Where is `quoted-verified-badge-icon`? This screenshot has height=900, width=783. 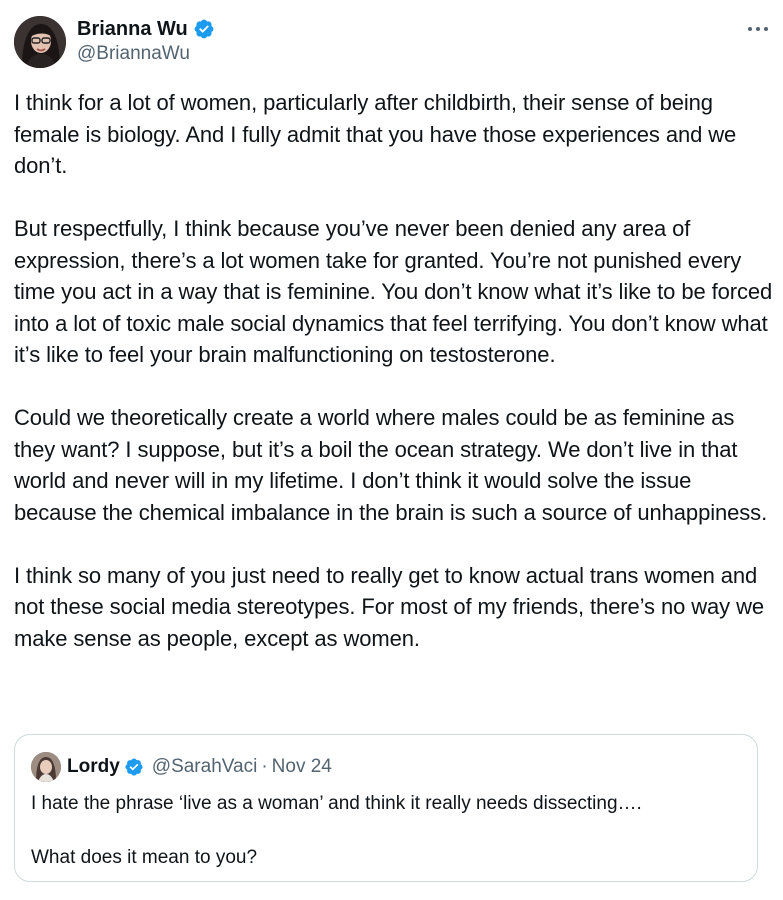 quoted-verified-badge-icon is located at coordinates (134, 767).